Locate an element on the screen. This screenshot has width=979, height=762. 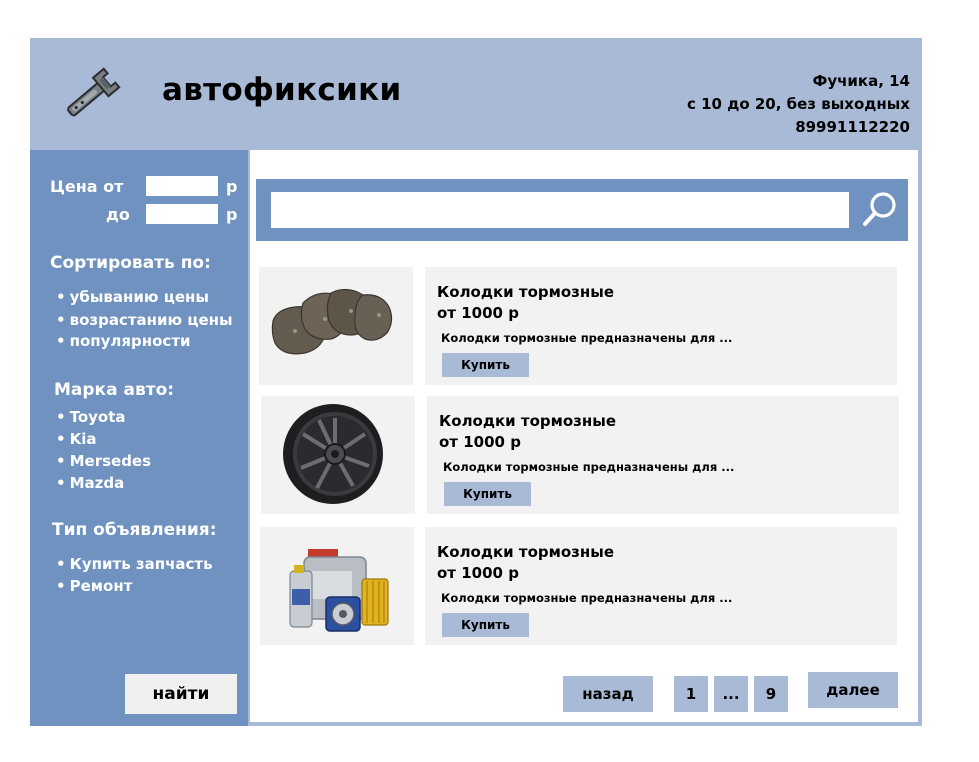
price-from-label: Цена от is located at coordinates (87, 186).